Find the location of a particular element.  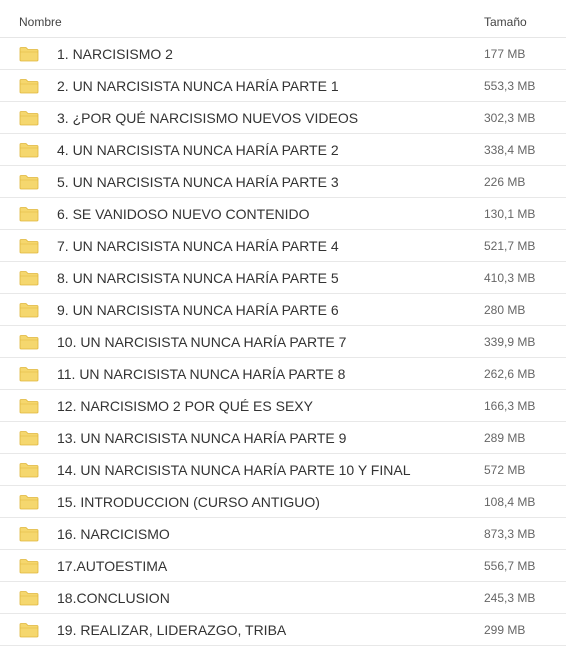

folder-row: 17.AUTOESTIMA 556,7 MB is located at coordinates (283, 566).